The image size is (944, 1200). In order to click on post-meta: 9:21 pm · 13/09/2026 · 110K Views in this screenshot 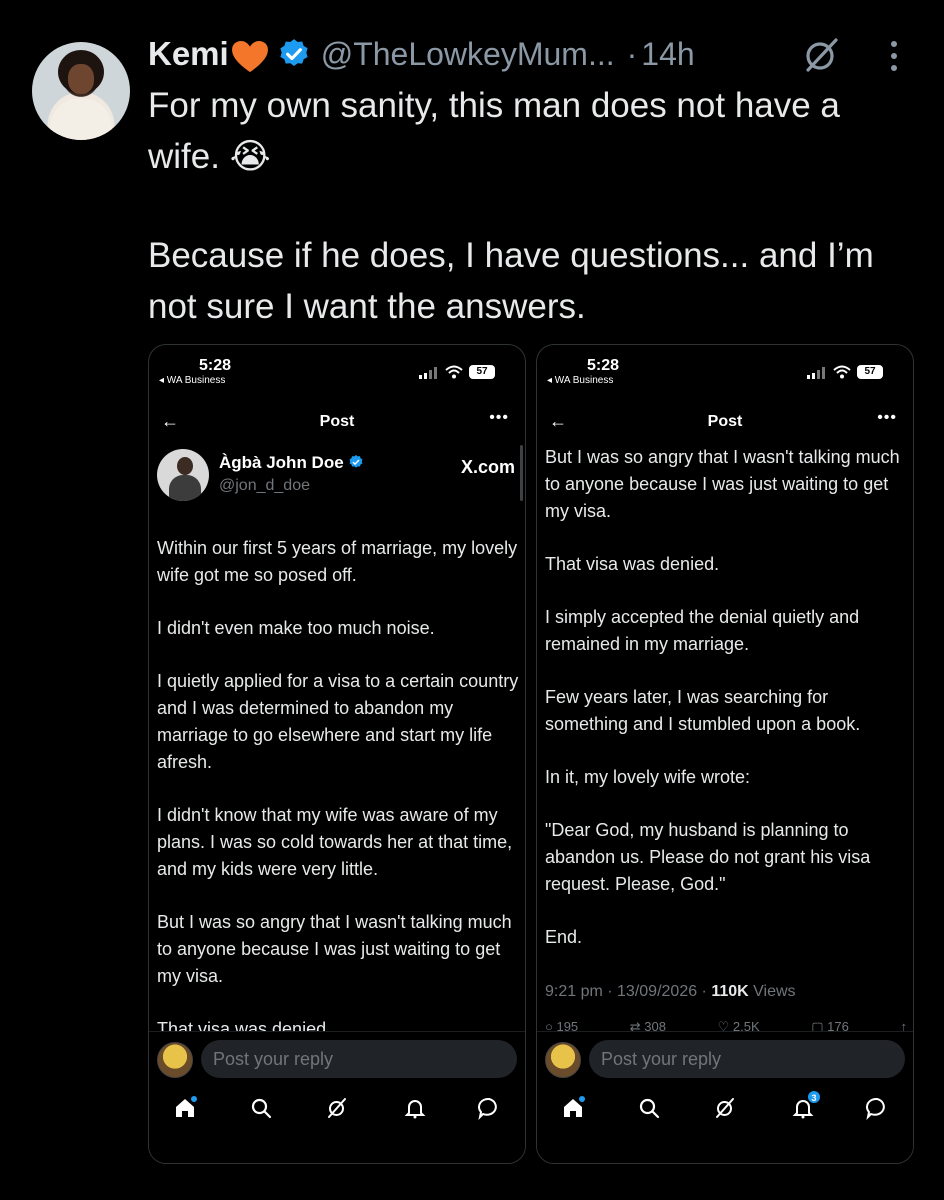, I will do `click(670, 992)`.